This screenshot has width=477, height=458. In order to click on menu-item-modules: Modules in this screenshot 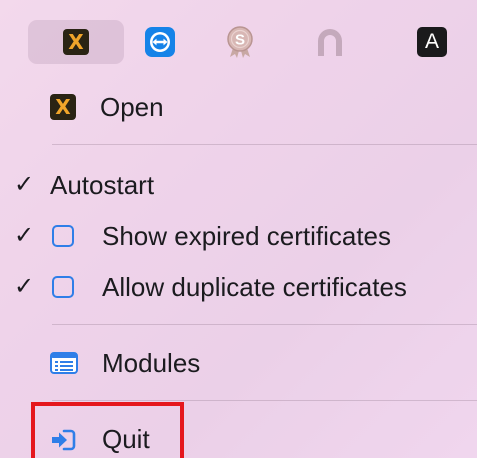, I will do `click(238, 363)`.